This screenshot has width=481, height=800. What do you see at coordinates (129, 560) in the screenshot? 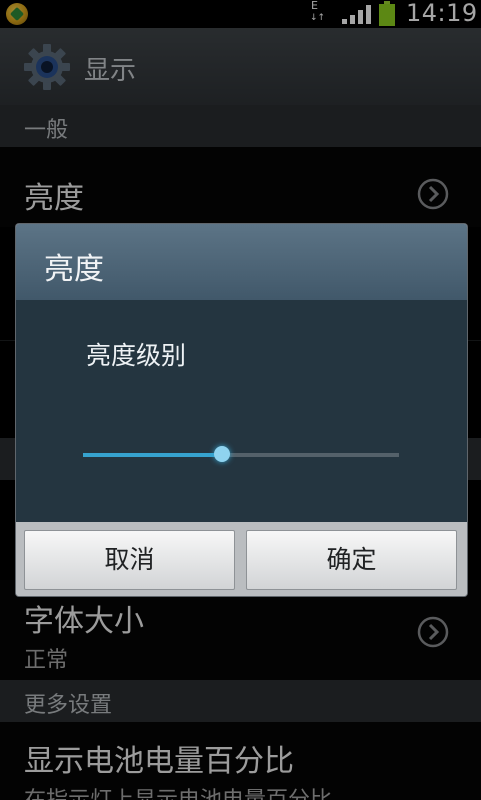
I see `cancel-button: 取消` at bounding box center [129, 560].